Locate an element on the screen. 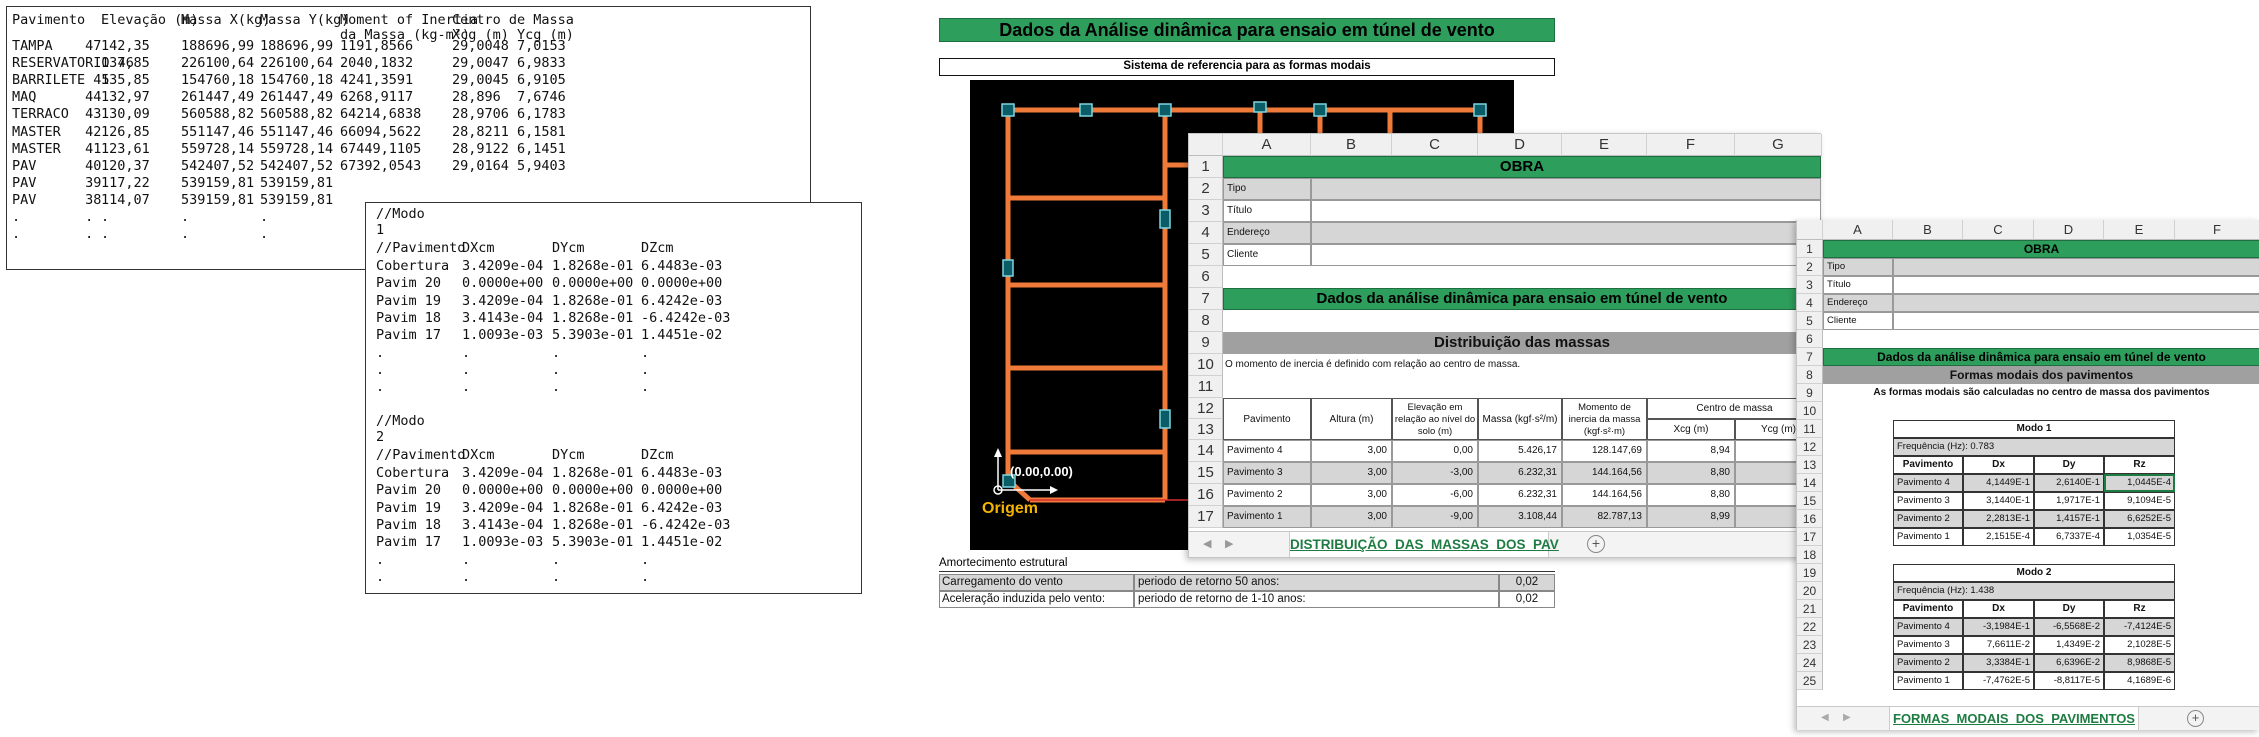 Image resolution: width=2259 pixels, height=737 pixels. table-header: Momento de inercia da massa (kgf·s²·m) is located at coordinates (1604, 419).